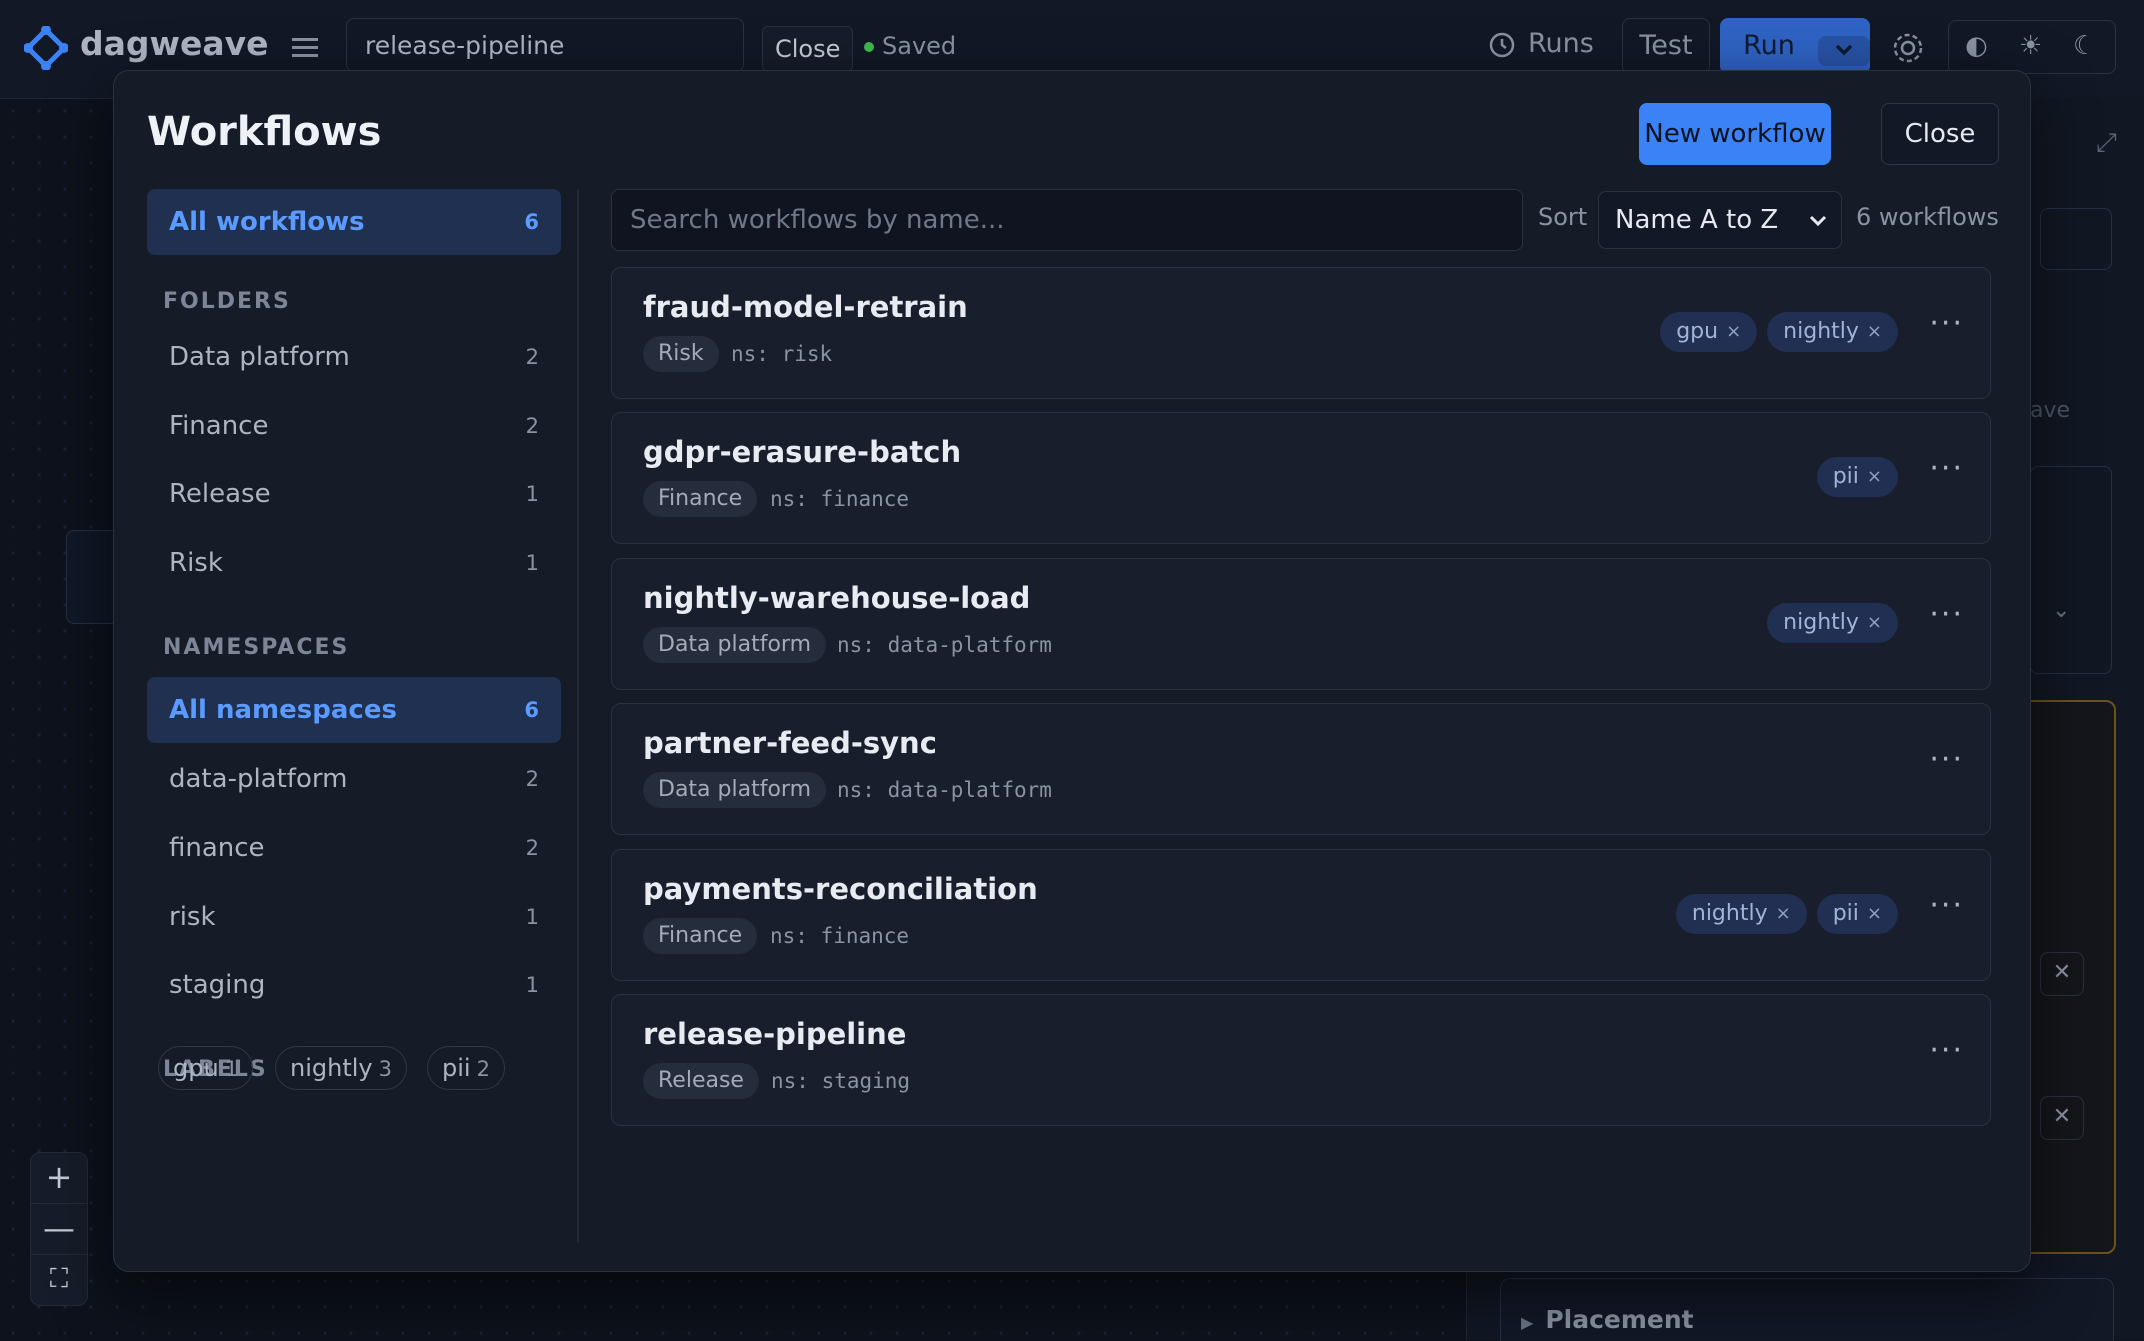 The width and height of the screenshot is (2144, 1341). What do you see at coordinates (1697, 331) in the screenshot?
I see `label-pill-text: gpu` at bounding box center [1697, 331].